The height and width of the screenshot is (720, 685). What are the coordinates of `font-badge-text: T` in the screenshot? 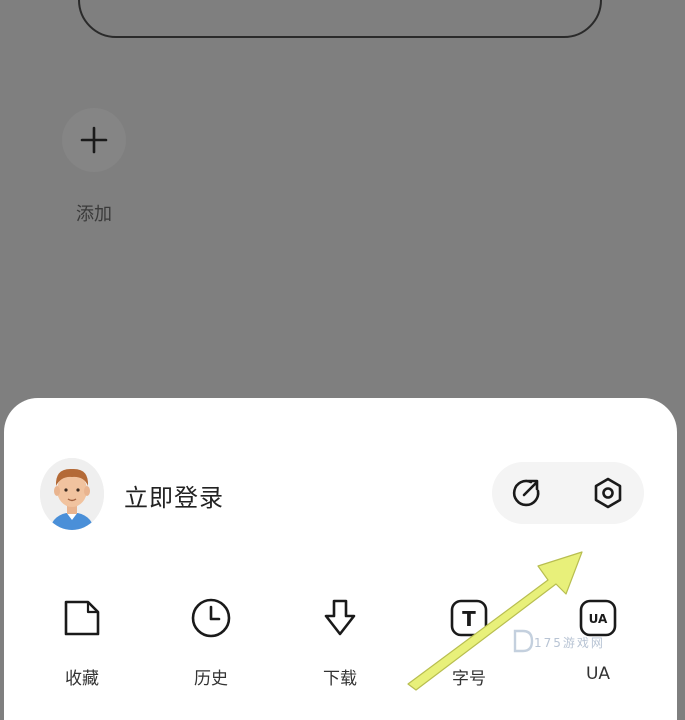 It's located at (469, 619).